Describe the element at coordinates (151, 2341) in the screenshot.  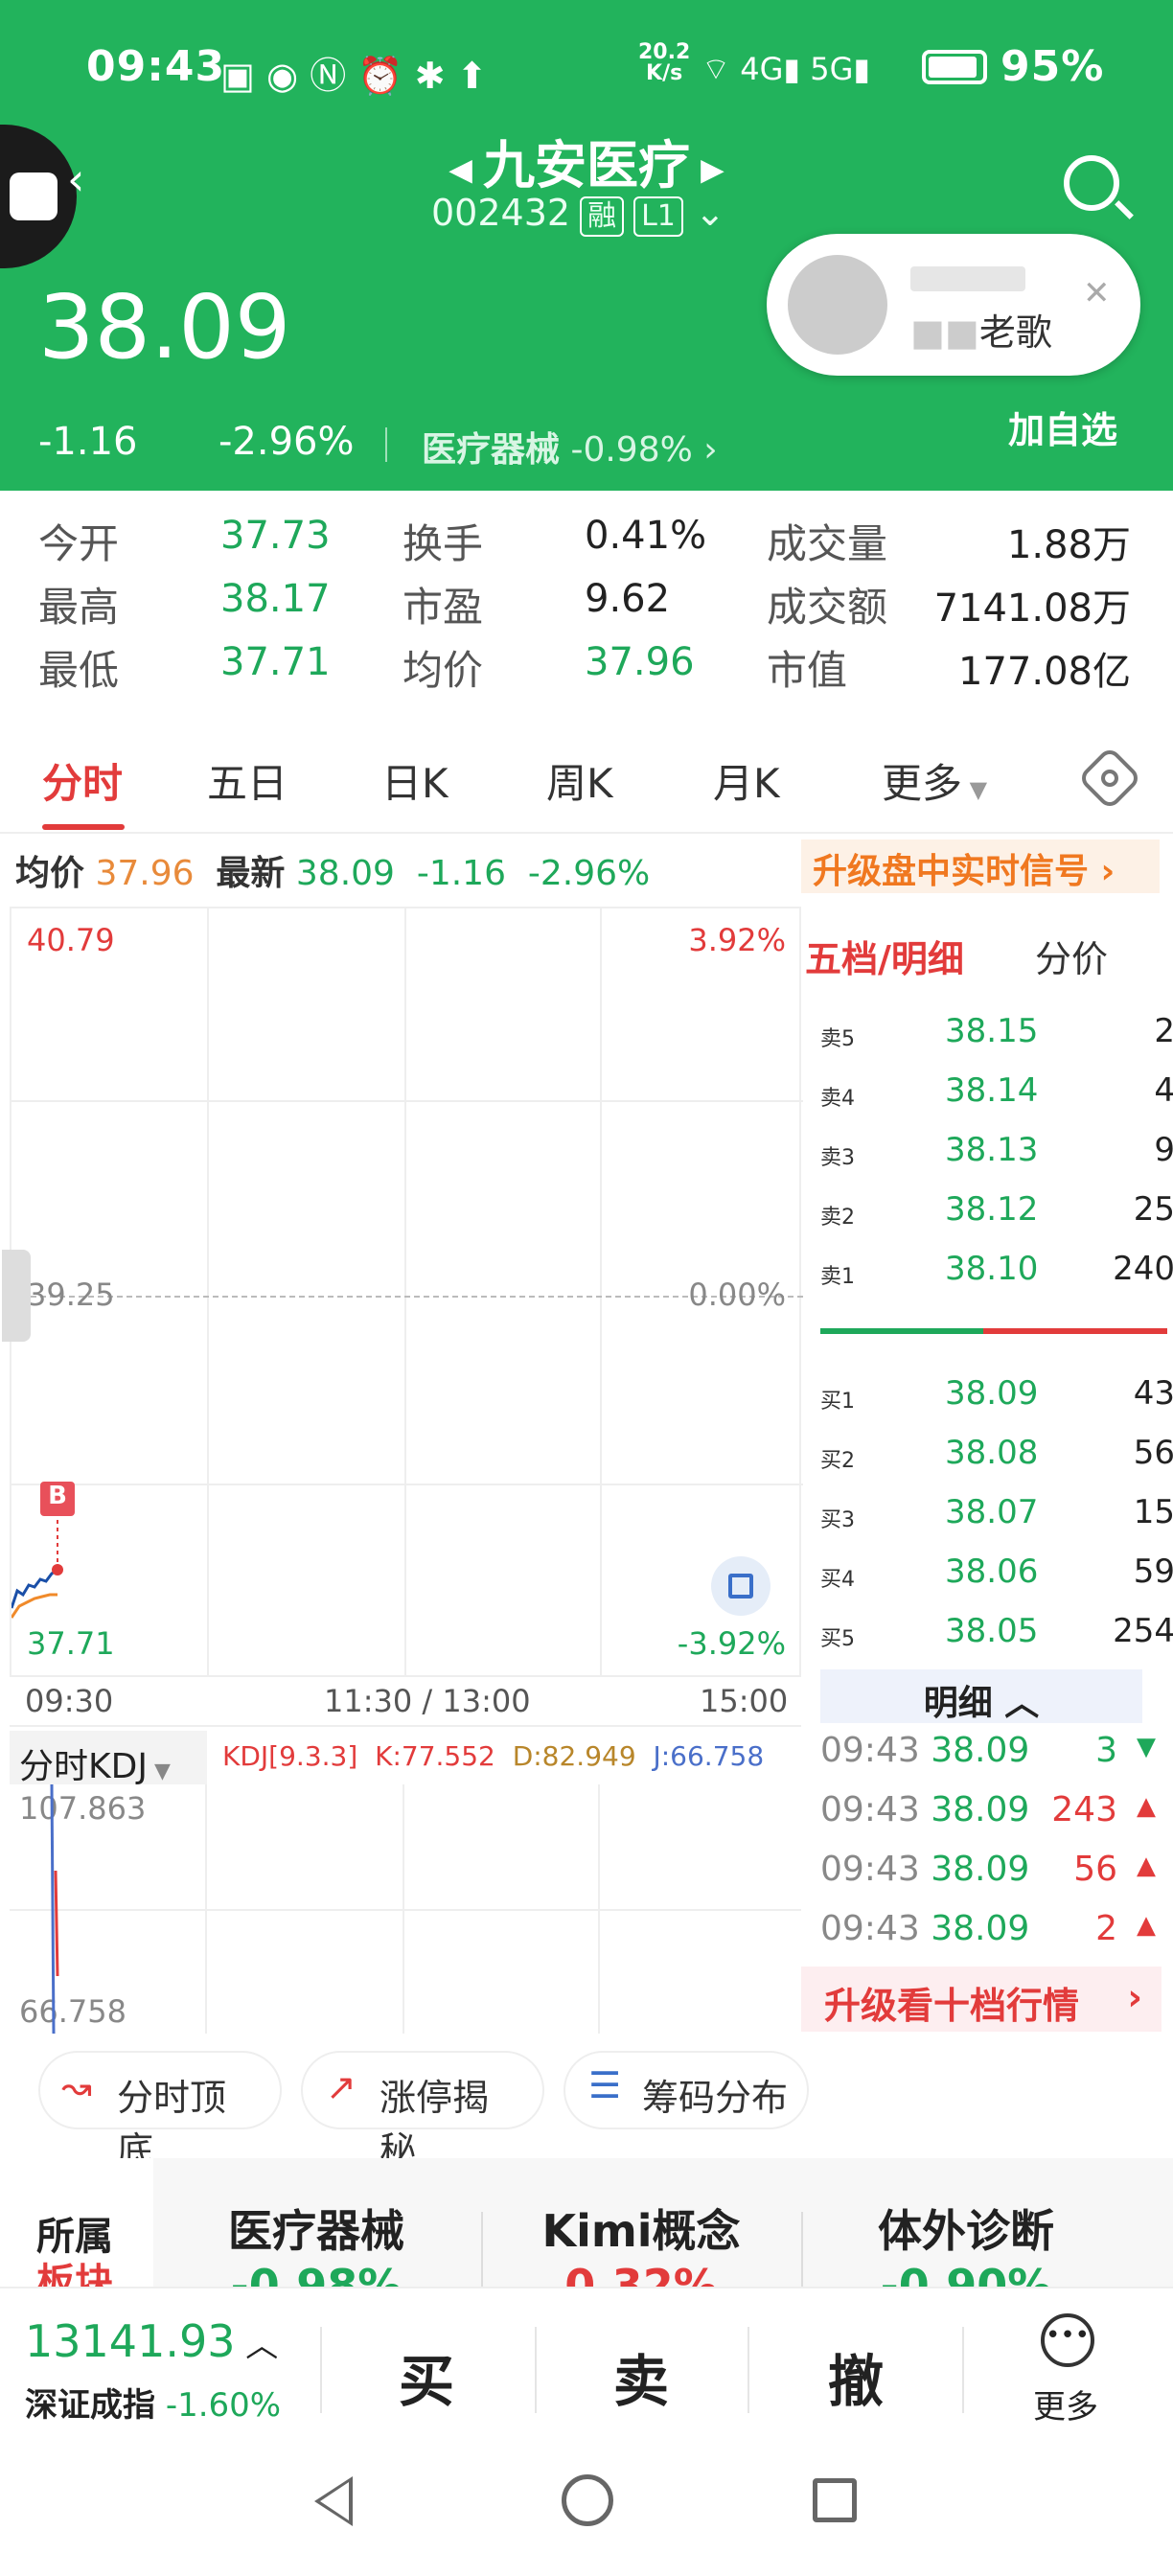
I see `index-widget: 13141.93 ︿` at that location.